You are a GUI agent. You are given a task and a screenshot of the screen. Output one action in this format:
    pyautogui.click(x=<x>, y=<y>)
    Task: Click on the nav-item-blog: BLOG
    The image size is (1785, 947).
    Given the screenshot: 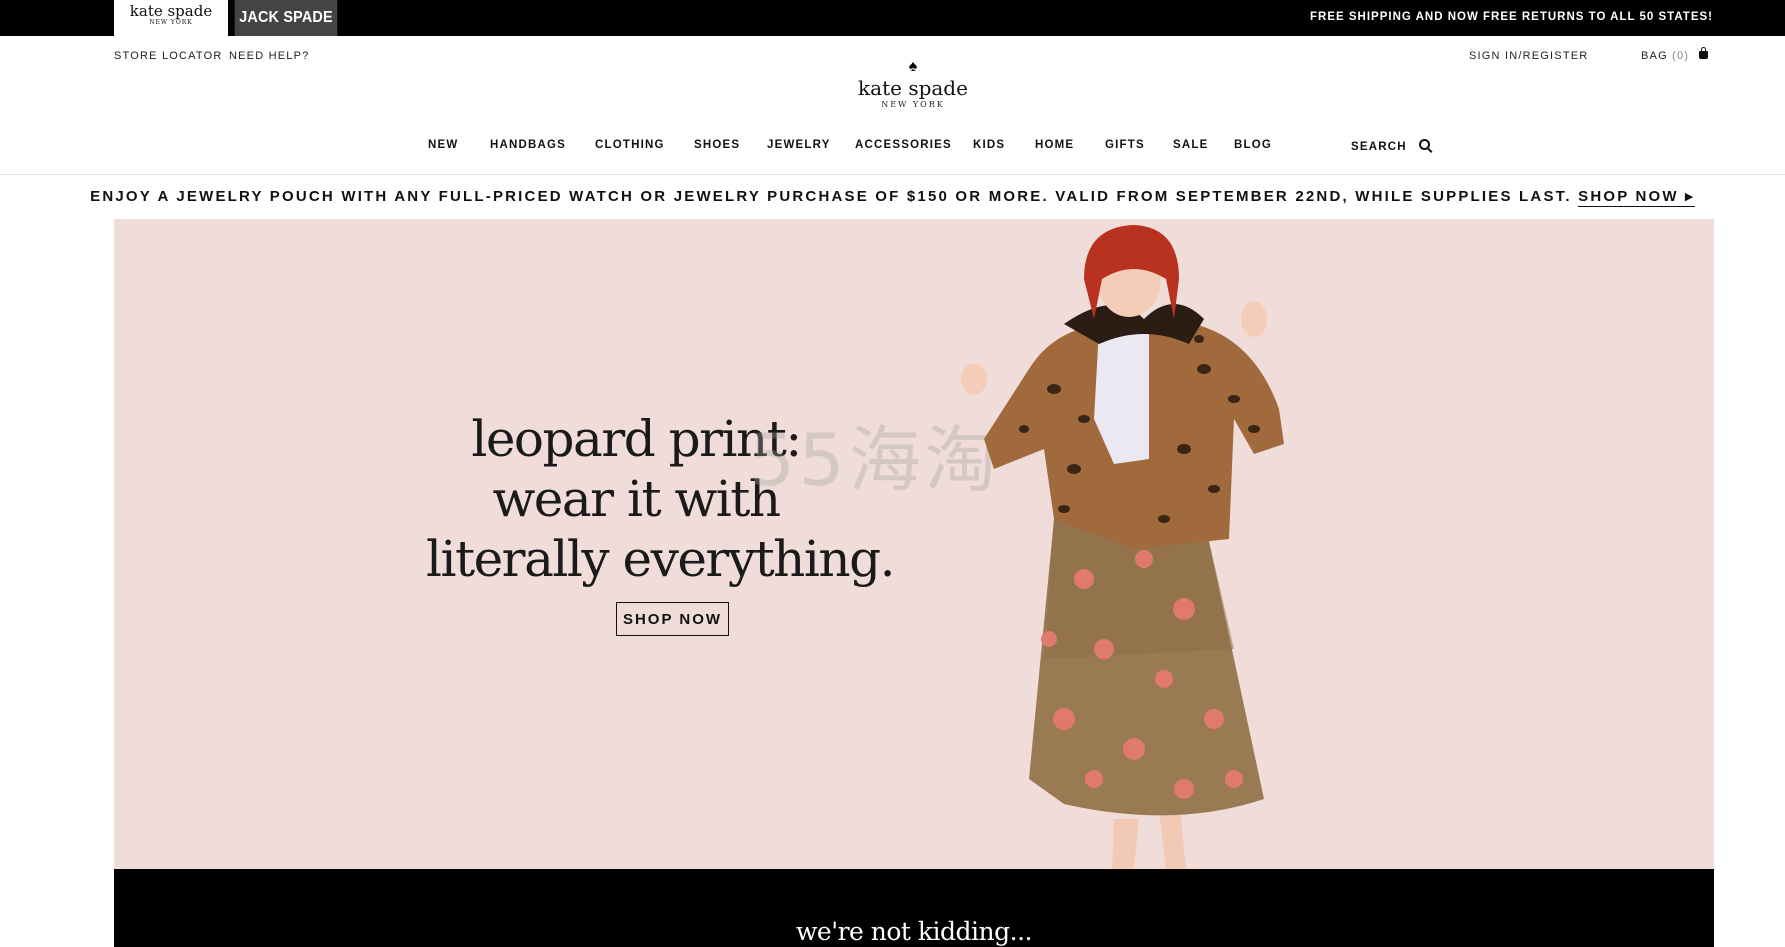 What is the action you would take?
    pyautogui.click(x=1253, y=145)
    